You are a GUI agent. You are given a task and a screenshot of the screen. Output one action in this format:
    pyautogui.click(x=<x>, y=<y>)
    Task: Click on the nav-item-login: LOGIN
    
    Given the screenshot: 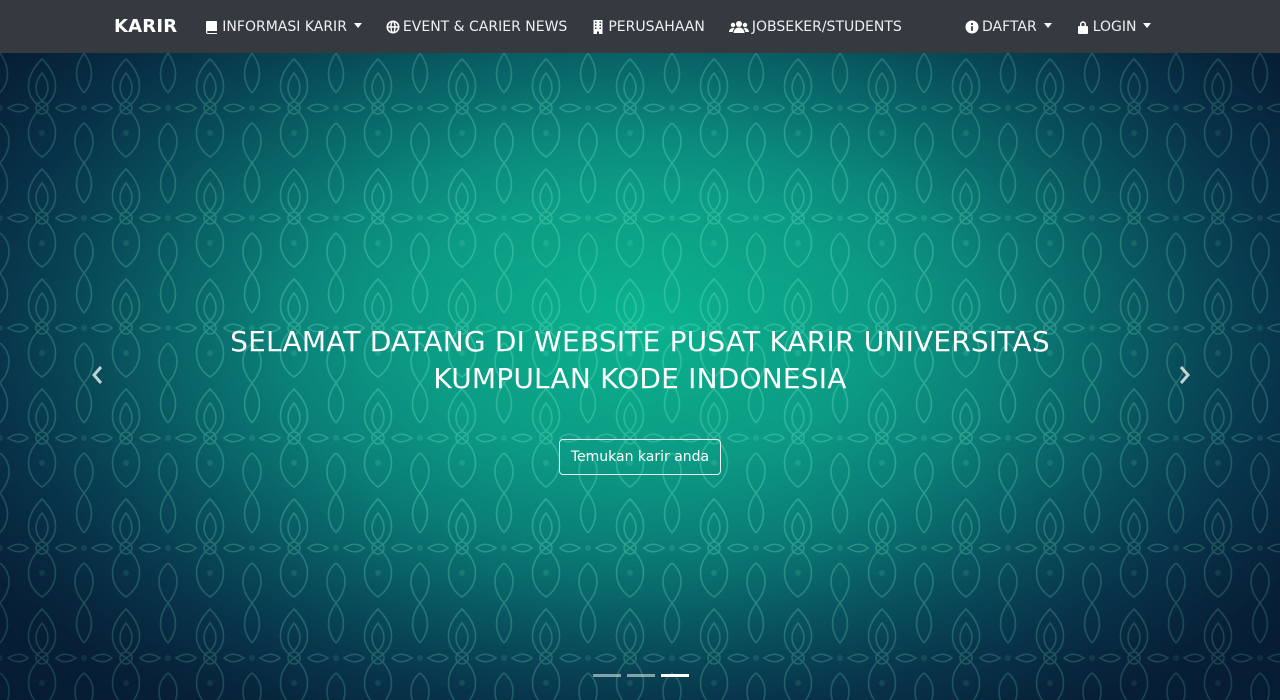 What is the action you would take?
    pyautogui.click(x=1114, y=26)
    